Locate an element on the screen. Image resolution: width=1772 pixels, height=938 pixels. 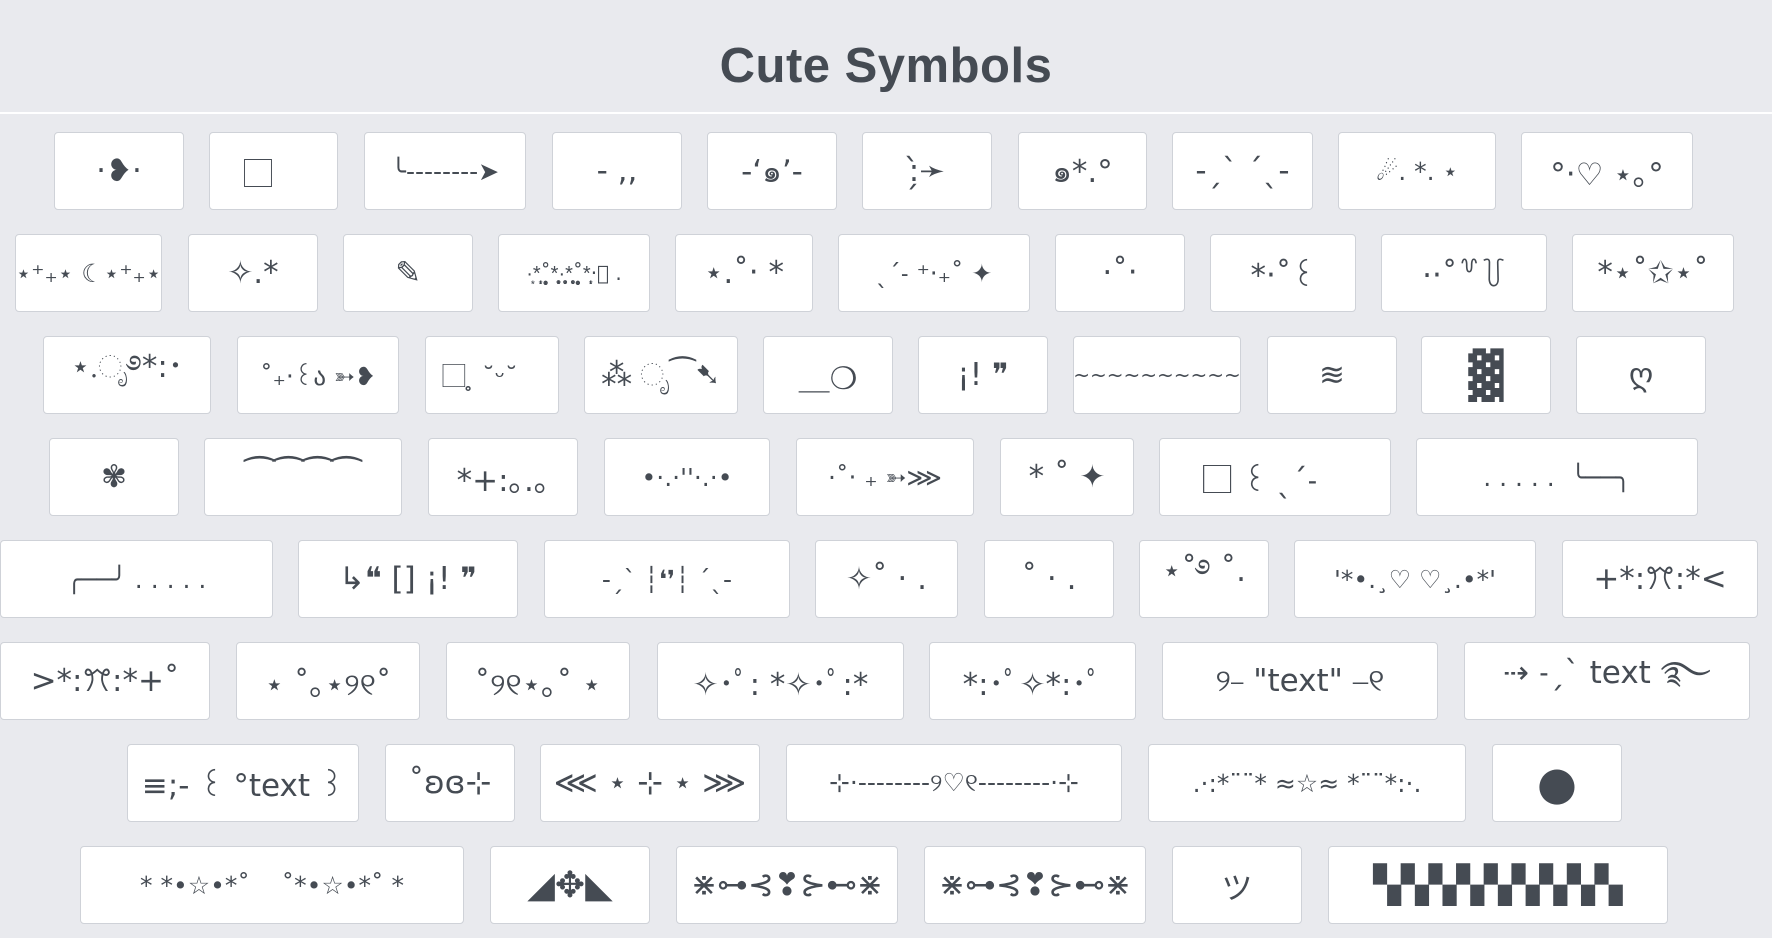
symbol-button: - ,, is located at coordinates (617, 171).